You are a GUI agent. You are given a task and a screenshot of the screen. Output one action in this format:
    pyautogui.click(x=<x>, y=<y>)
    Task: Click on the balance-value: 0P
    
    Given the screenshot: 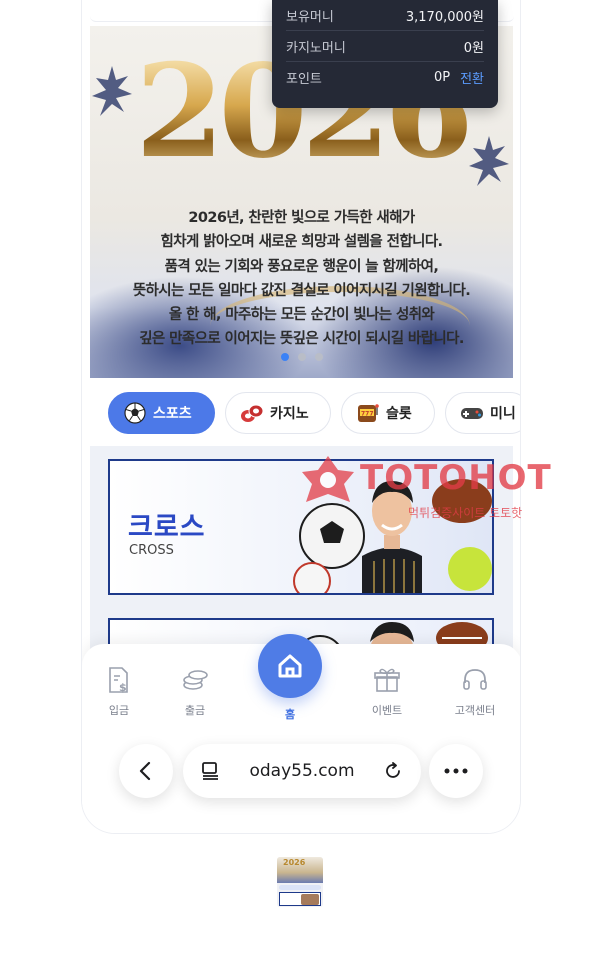 What is the action you would take?
    pyautogui.click(x=442, y=77)
    